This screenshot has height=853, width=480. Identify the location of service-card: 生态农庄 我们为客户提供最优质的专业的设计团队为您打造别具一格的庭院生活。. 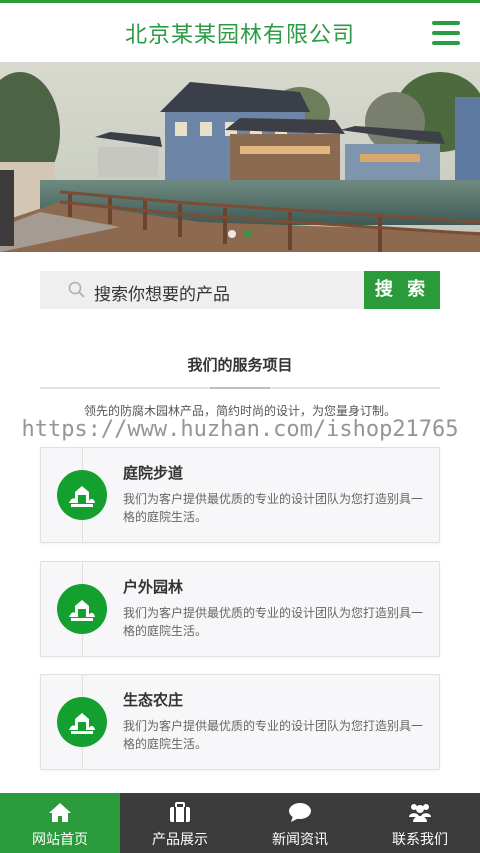
(240, 722).